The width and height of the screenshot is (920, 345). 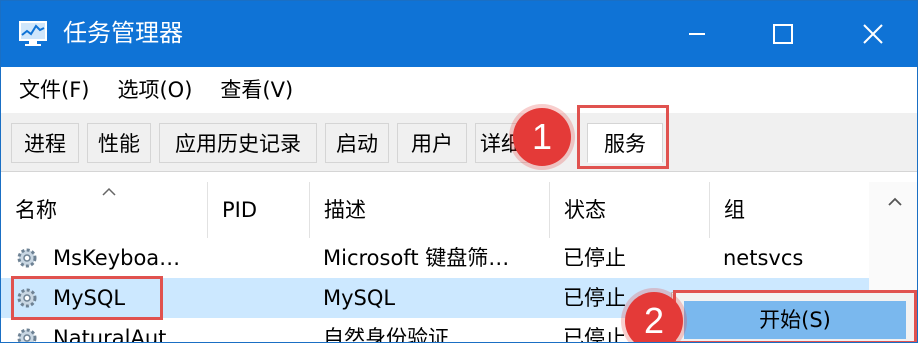 I want to click on service-description: MySQL, so click(x=359, y=298).